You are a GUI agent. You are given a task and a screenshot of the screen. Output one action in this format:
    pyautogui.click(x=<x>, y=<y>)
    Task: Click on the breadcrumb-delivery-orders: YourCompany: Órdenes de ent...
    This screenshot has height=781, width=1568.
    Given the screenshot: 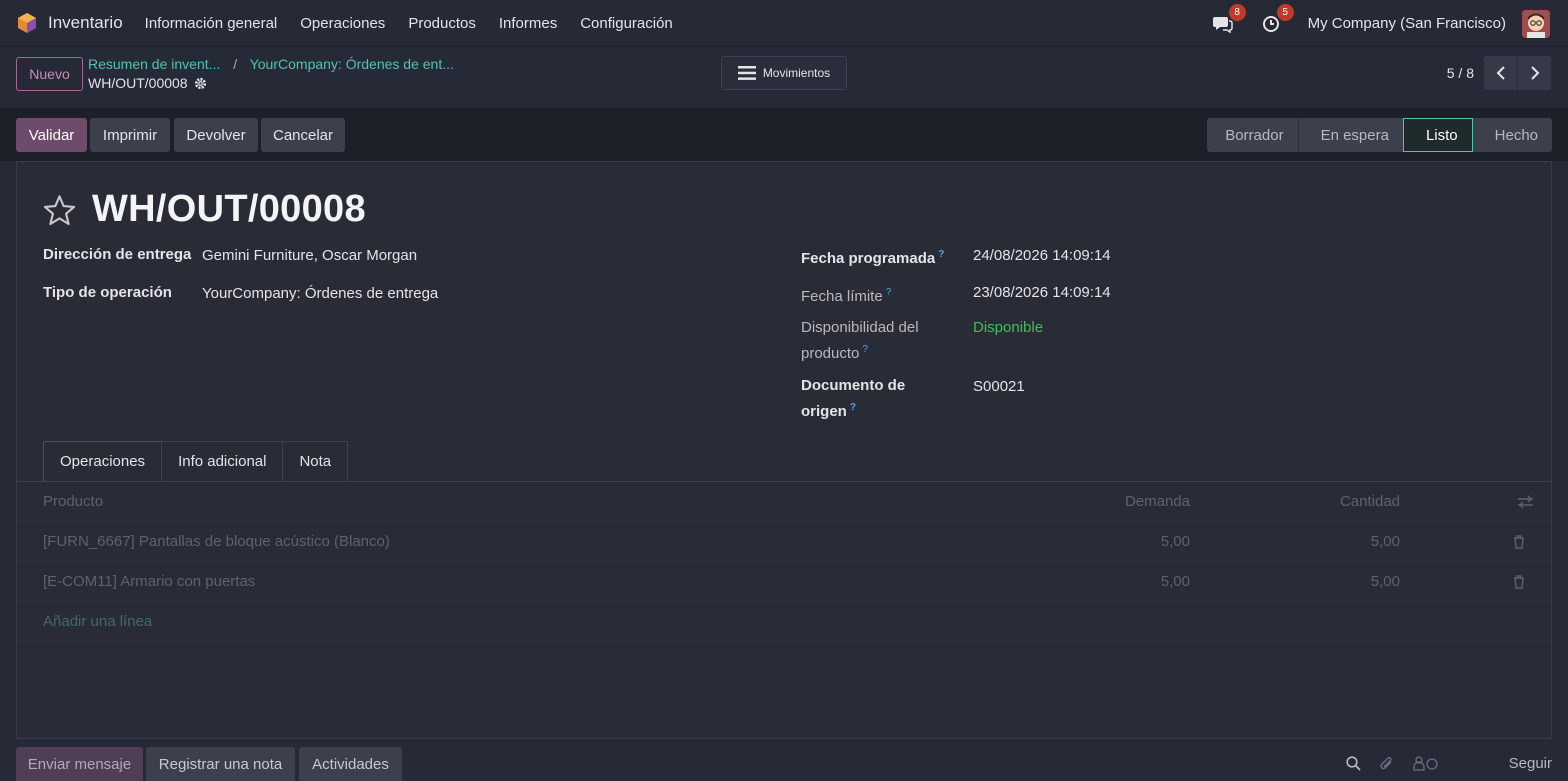 What is the action you would take?
    pyautogui.click(x=352, y=64)
    